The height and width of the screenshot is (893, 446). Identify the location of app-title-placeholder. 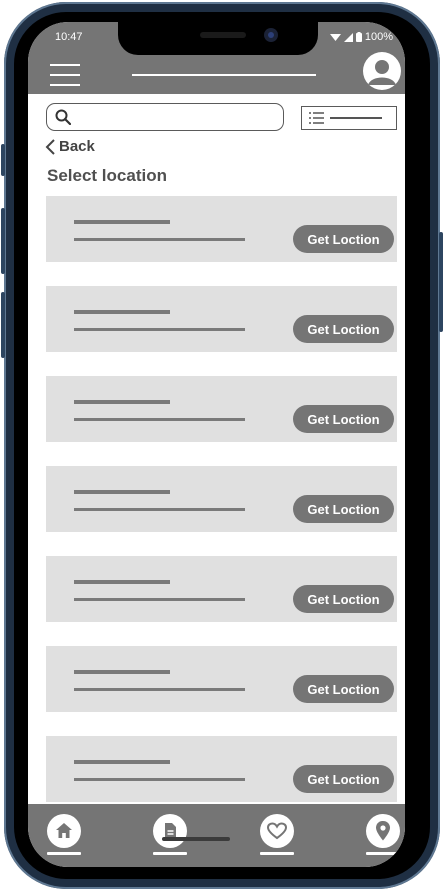
(224, 75).